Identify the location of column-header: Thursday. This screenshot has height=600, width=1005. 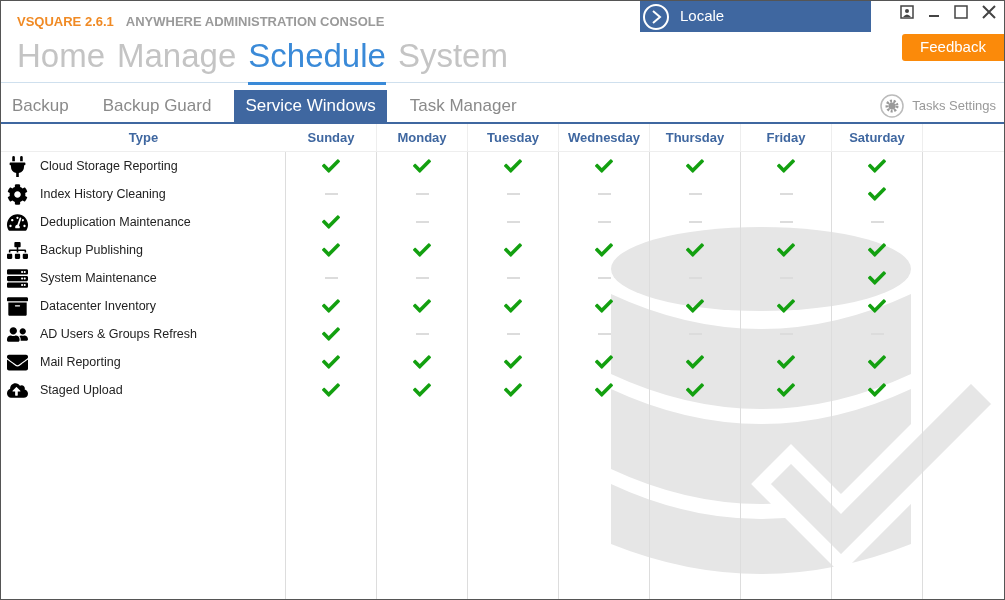
(695, 137).